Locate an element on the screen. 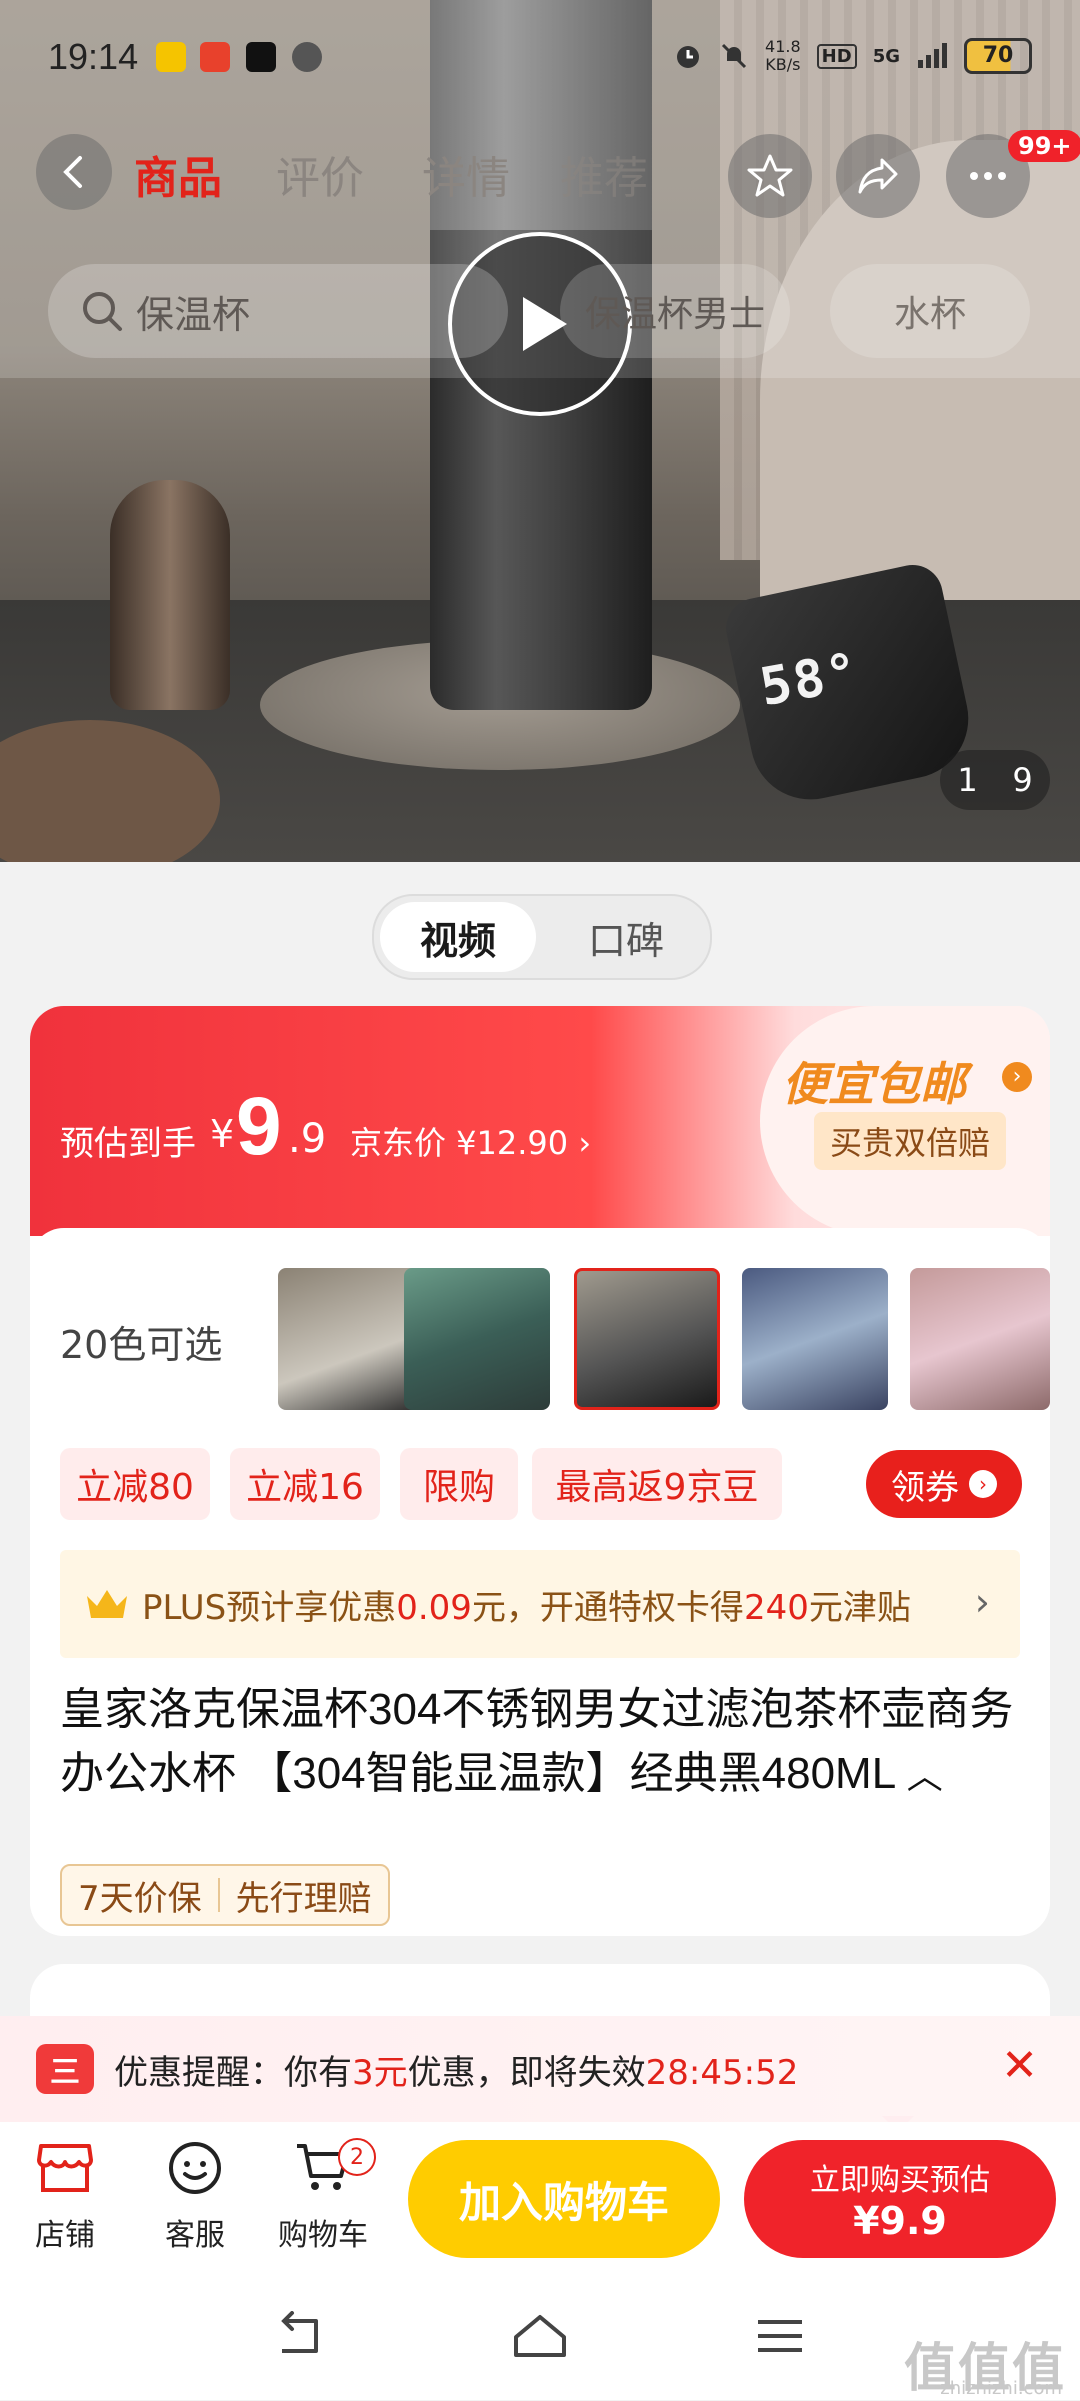 This screenshot has width=1080, height=2401. tab-detail: 详情 is located at coordinates (466, 174).